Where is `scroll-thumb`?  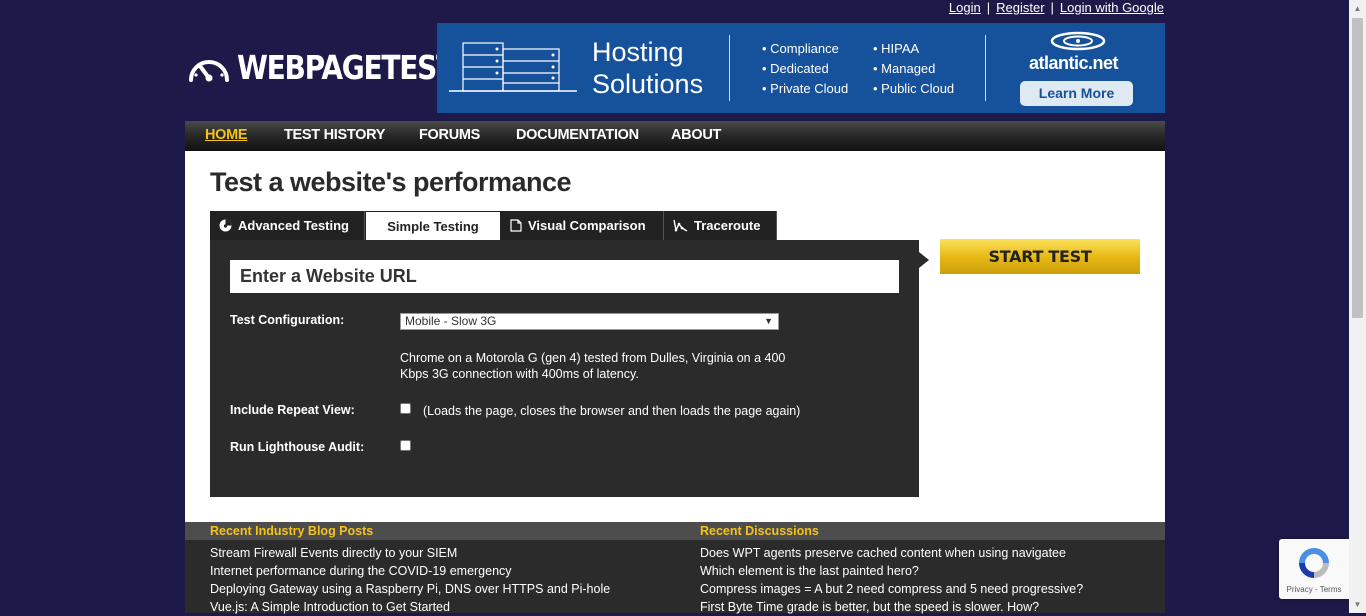 scroll-thumb is located at coordinates (1357, 168).